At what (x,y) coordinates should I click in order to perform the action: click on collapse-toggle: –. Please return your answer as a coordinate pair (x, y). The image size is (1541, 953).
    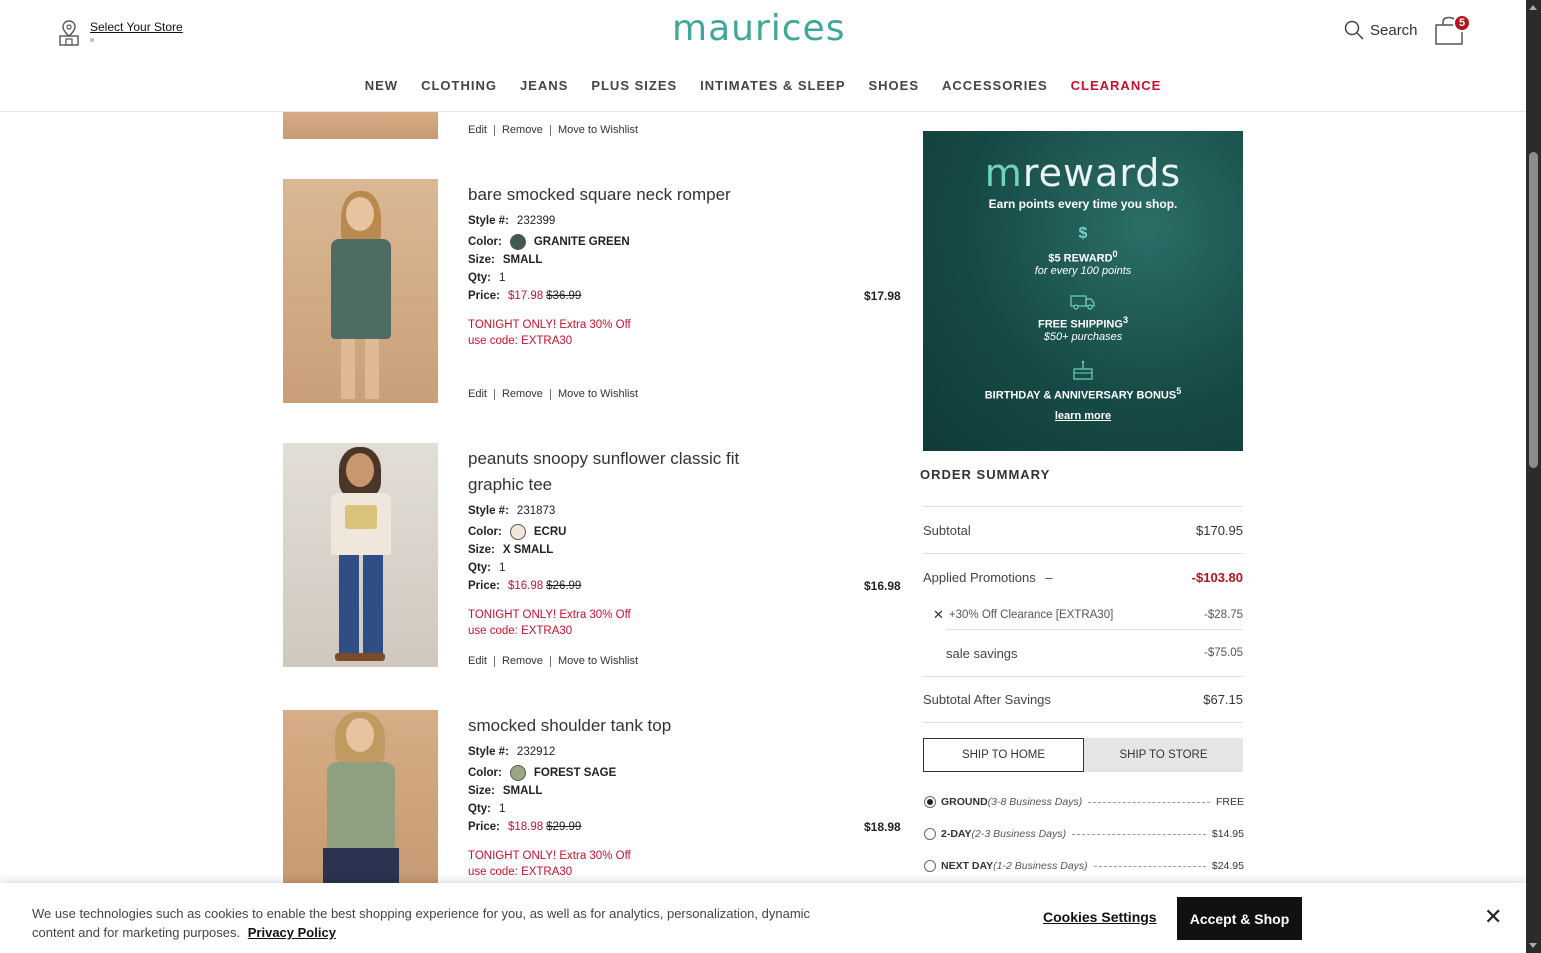
    Looking at the image, I should click on (1048, 577).